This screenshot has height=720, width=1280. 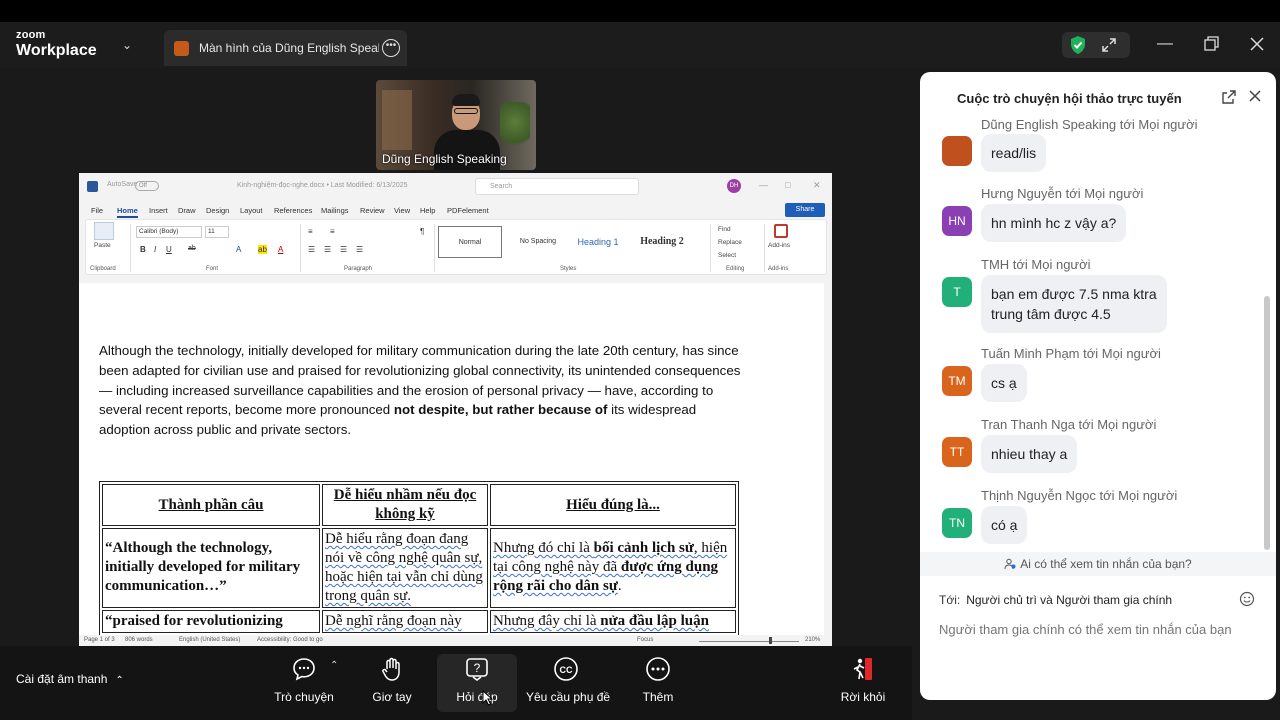 What do you see at coordinates (155, 249) in the screenshot?
I see `italic-button: I` at bounding box center [155, 249].